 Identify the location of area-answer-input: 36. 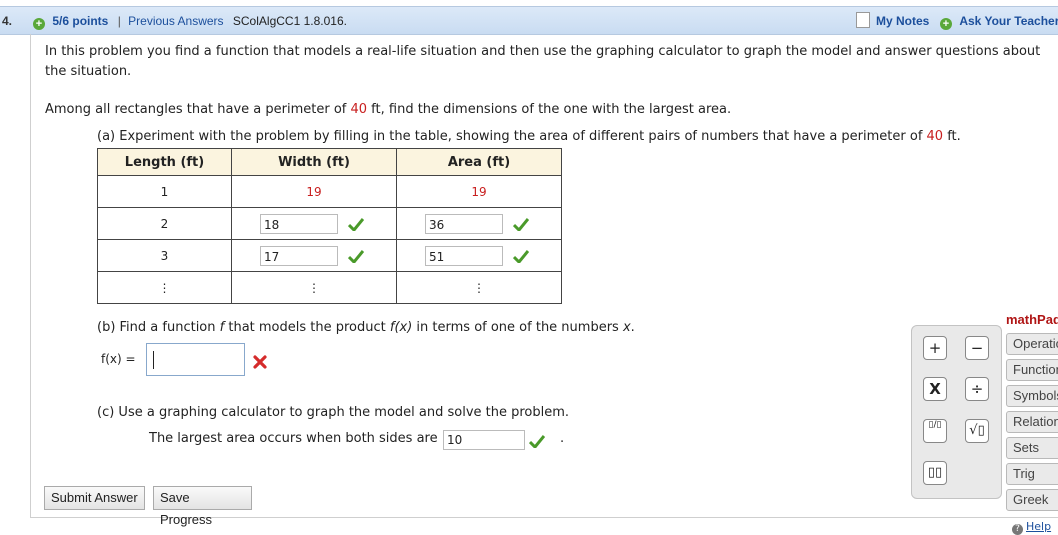
(464, 223).